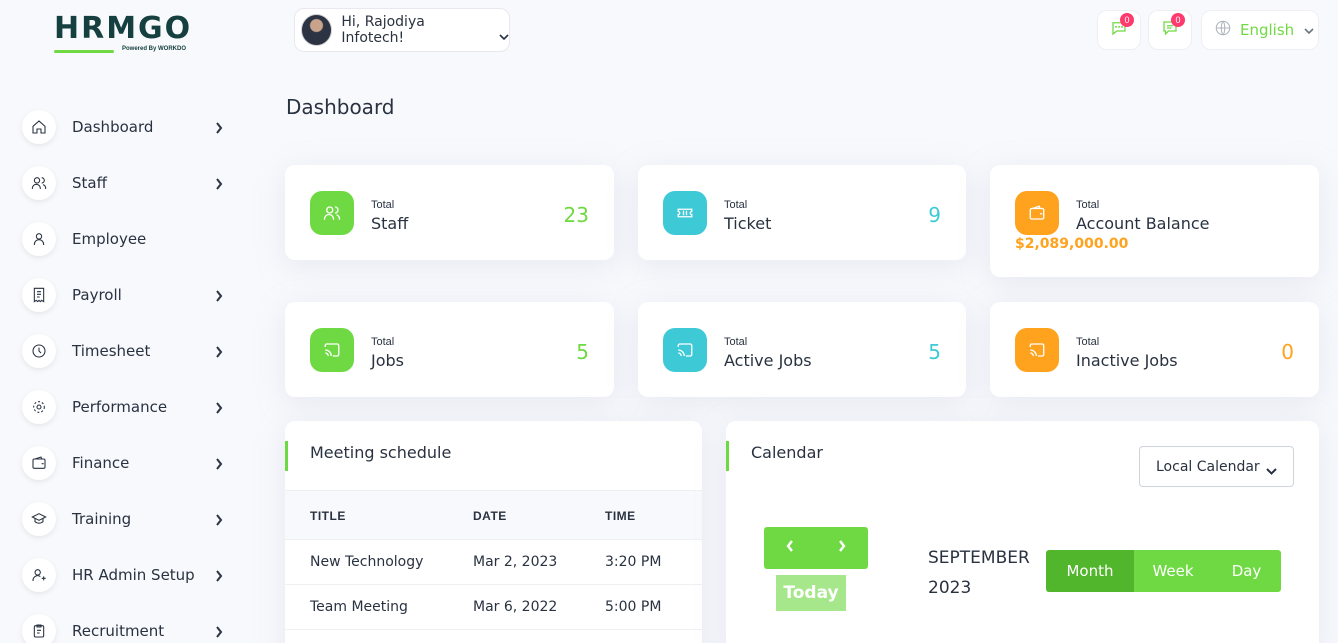  I want to click on chevron-left-icon, so click(790, 548).